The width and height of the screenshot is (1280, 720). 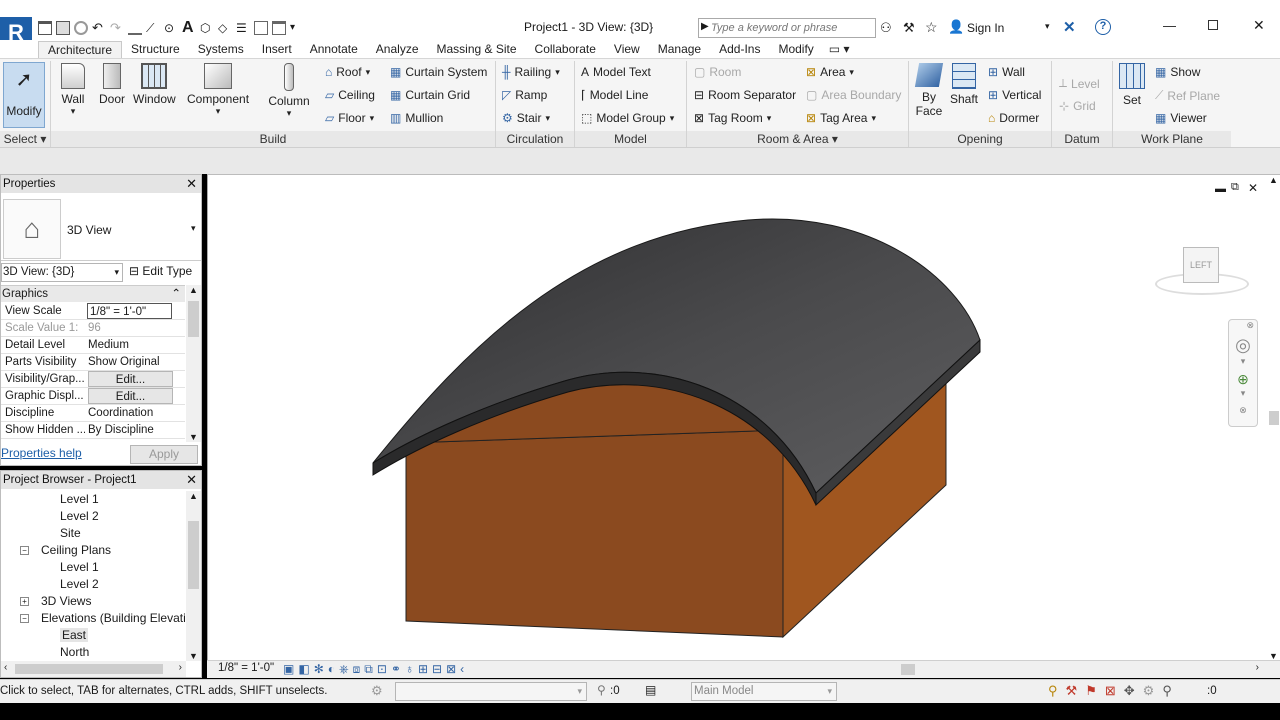 I want to click on section-icon: ◇, so click(x=225, y=28).